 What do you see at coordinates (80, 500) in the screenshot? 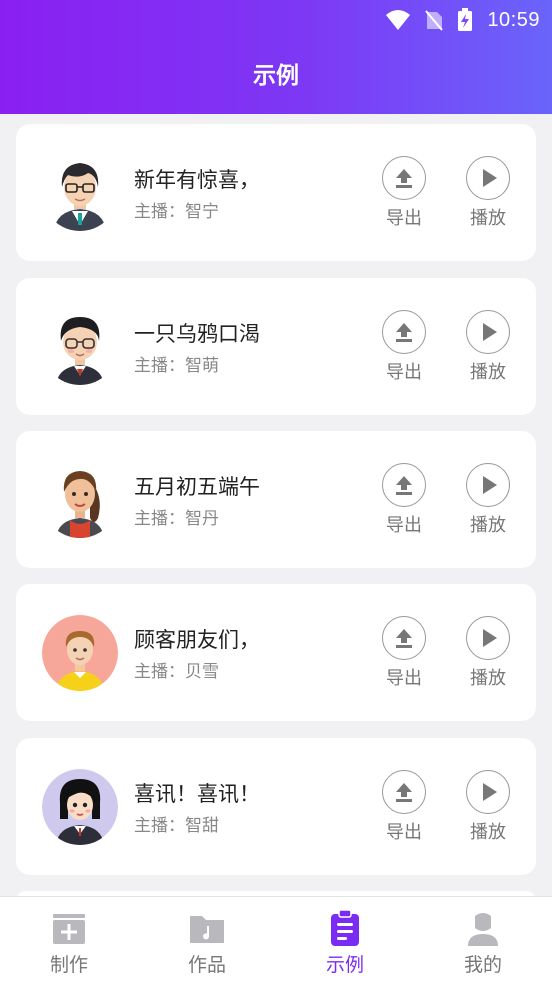
I see `woman-ponytail-avatar` at bounding box center [80, 500].